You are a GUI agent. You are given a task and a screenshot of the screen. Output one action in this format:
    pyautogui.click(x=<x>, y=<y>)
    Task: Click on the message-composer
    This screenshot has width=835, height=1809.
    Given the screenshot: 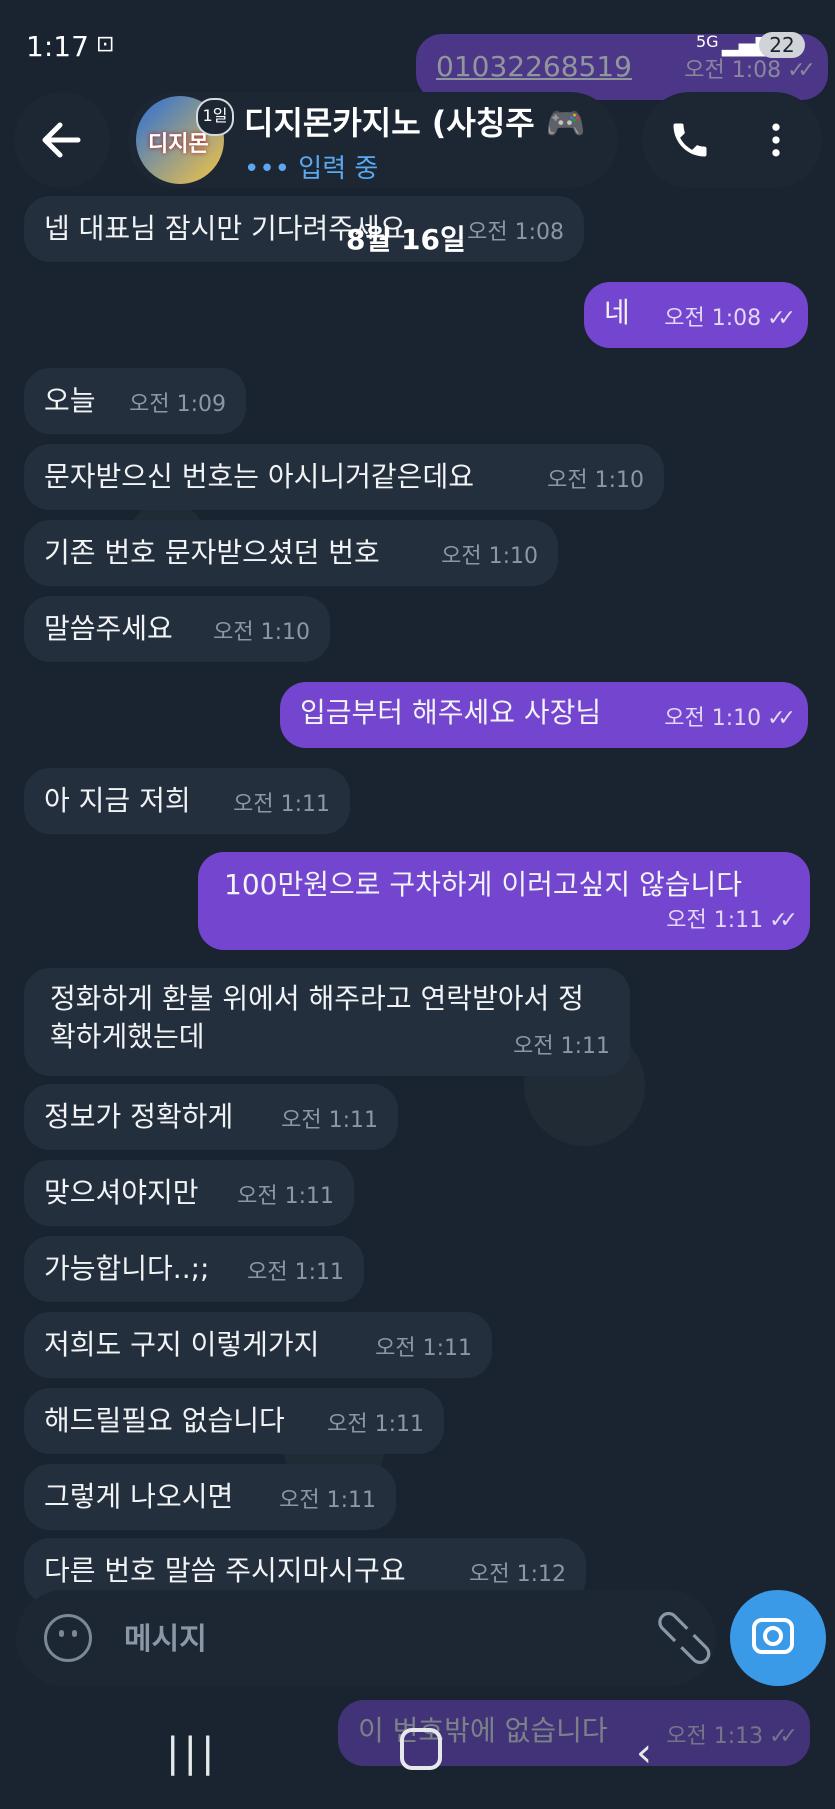 What is the action you would take?
    pyautogui.click(x=366, y=1638)
    